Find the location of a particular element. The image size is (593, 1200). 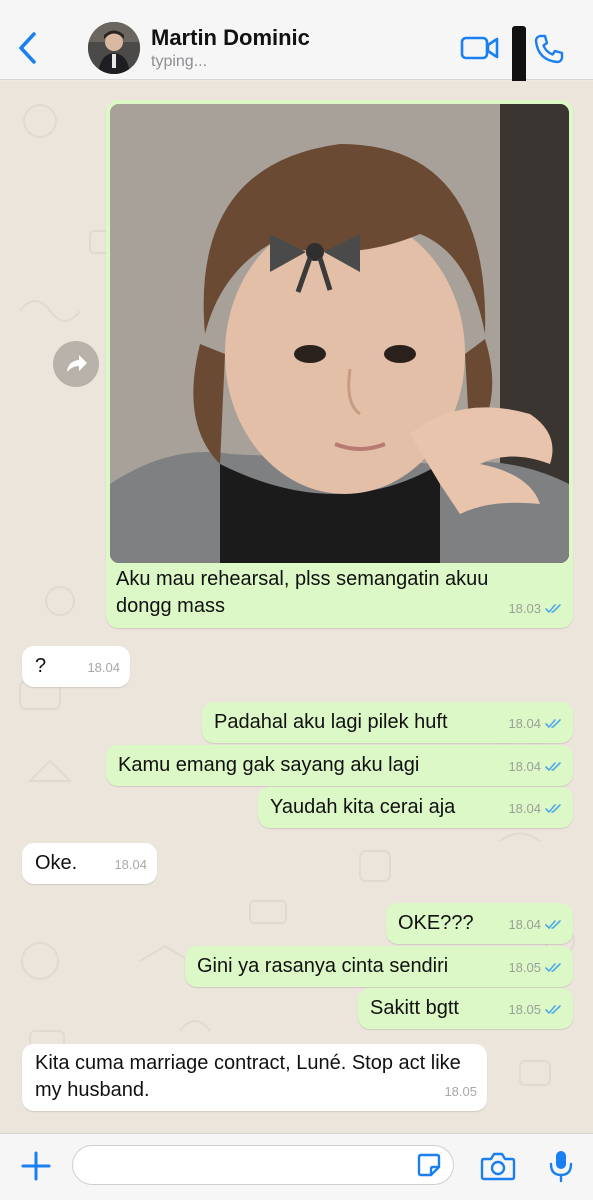

sticker-button is located at coordinates (429, 1165).